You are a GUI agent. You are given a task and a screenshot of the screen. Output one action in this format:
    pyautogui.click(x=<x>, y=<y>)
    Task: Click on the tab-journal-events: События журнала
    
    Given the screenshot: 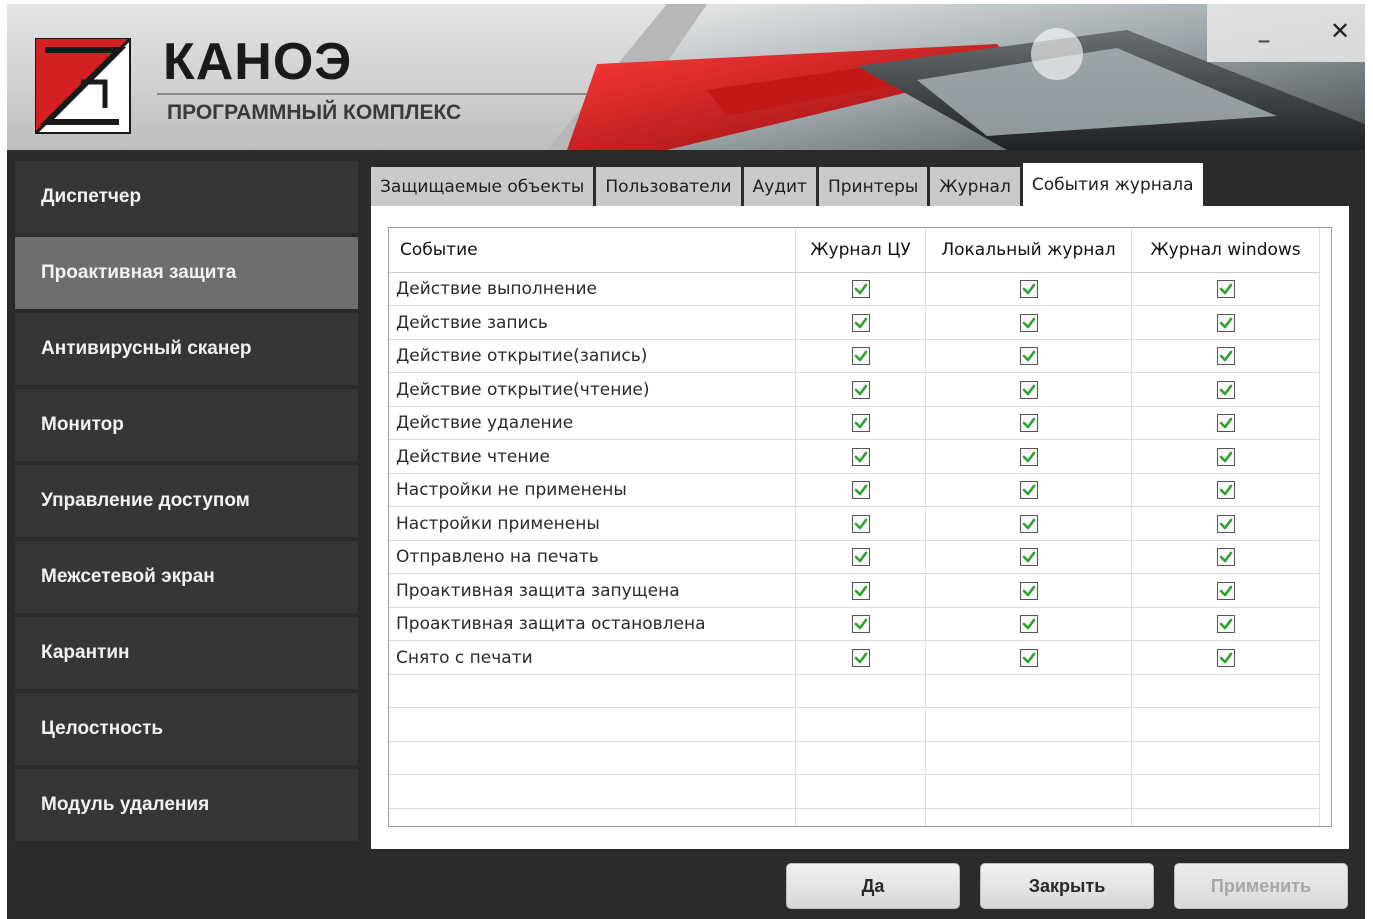 What is the action you would take?
    pyautogui.click(x=1112, y=184)
    